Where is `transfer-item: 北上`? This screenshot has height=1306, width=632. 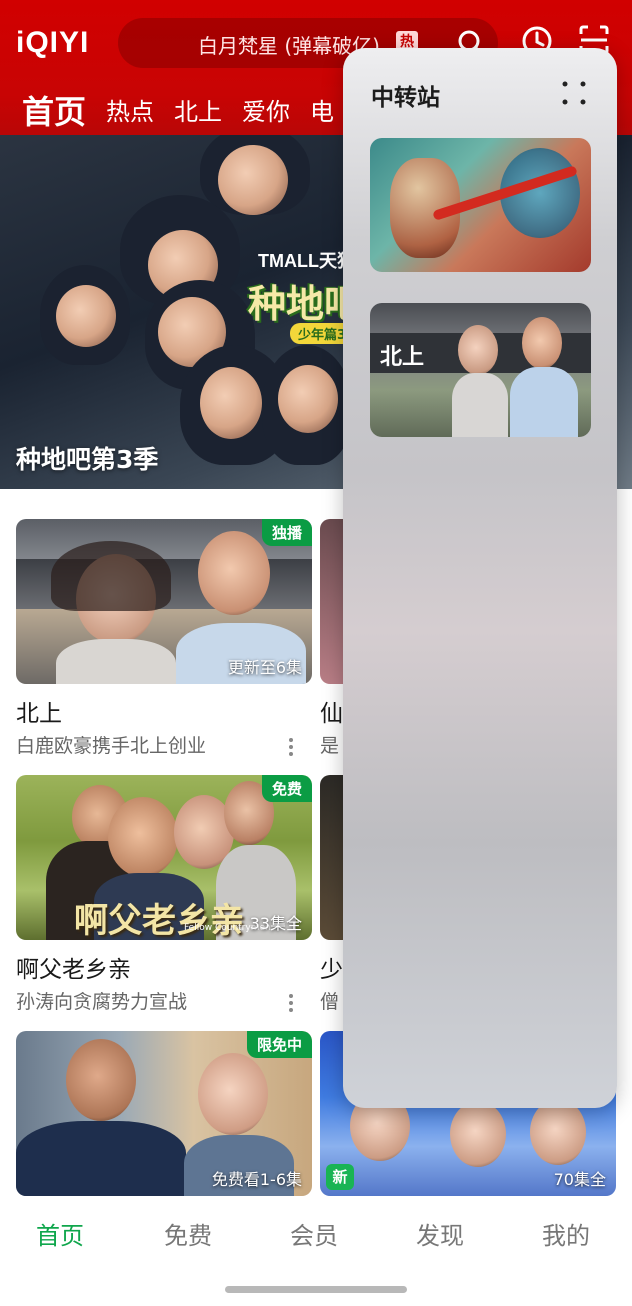
transfer-item: 北上 is located at coordinates (480, 370).